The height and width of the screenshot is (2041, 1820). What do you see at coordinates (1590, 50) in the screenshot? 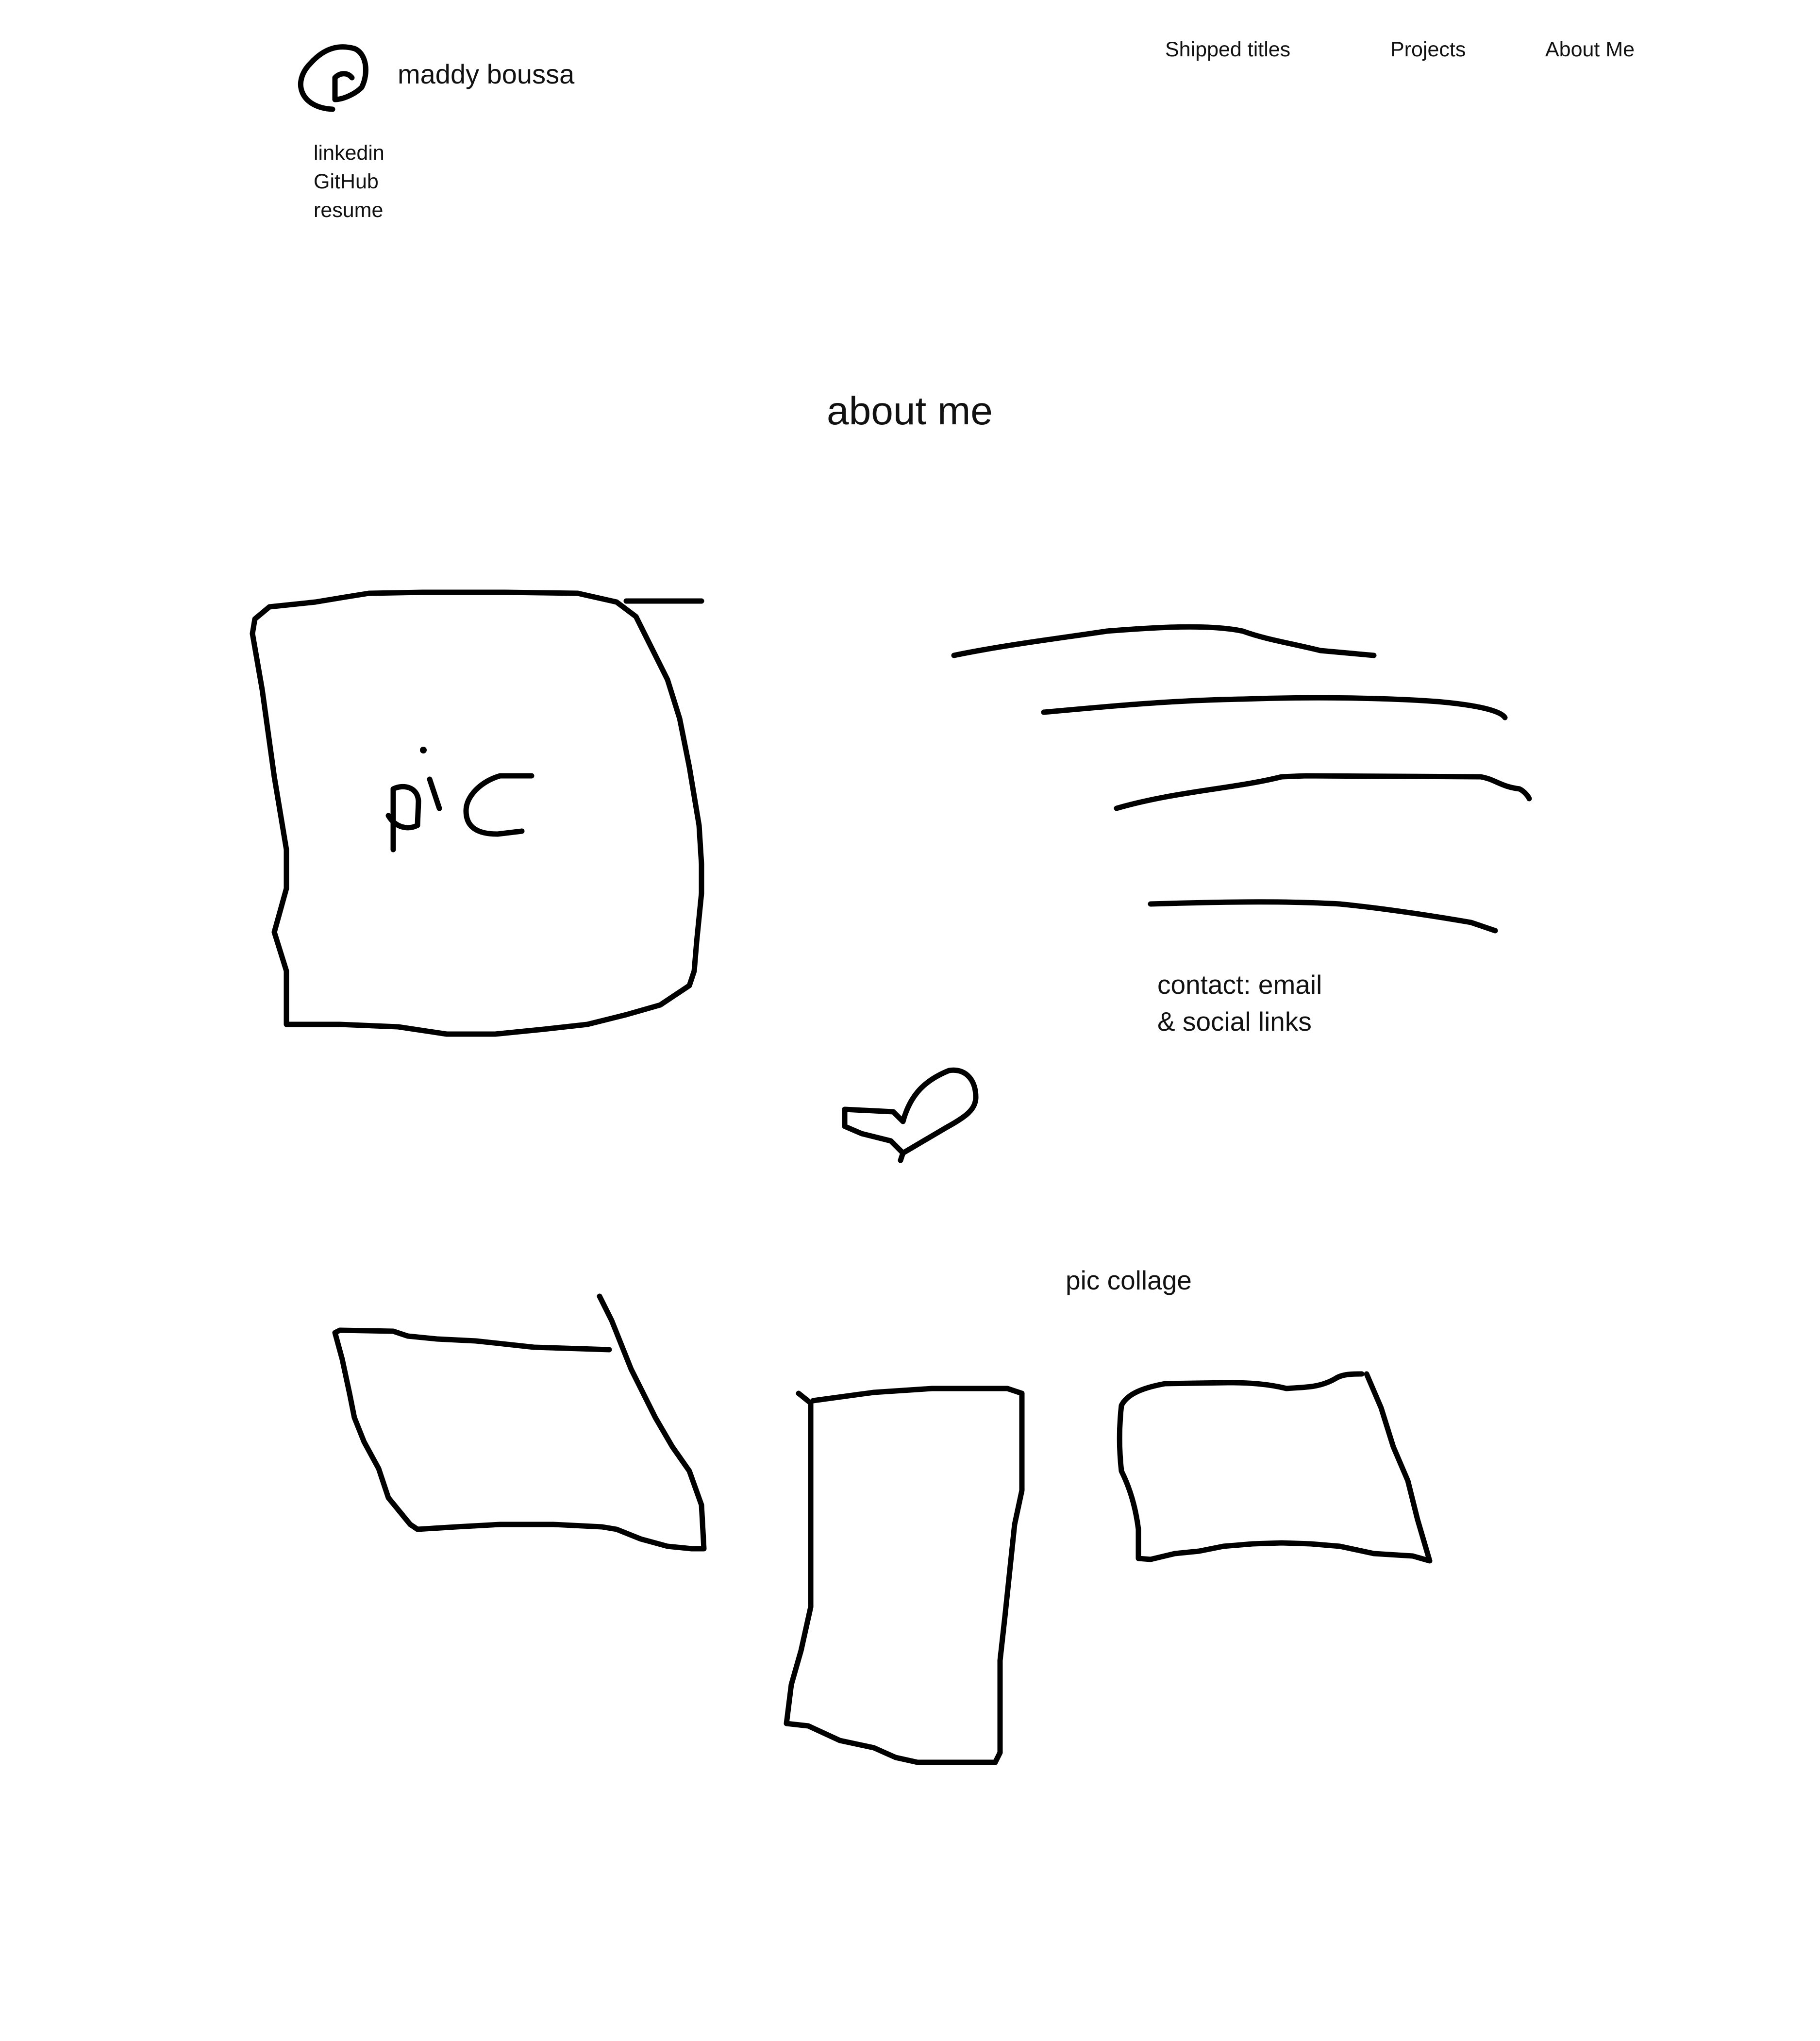
I see `nav-item-about-me: About Me` at bounding box center [1590, 50].